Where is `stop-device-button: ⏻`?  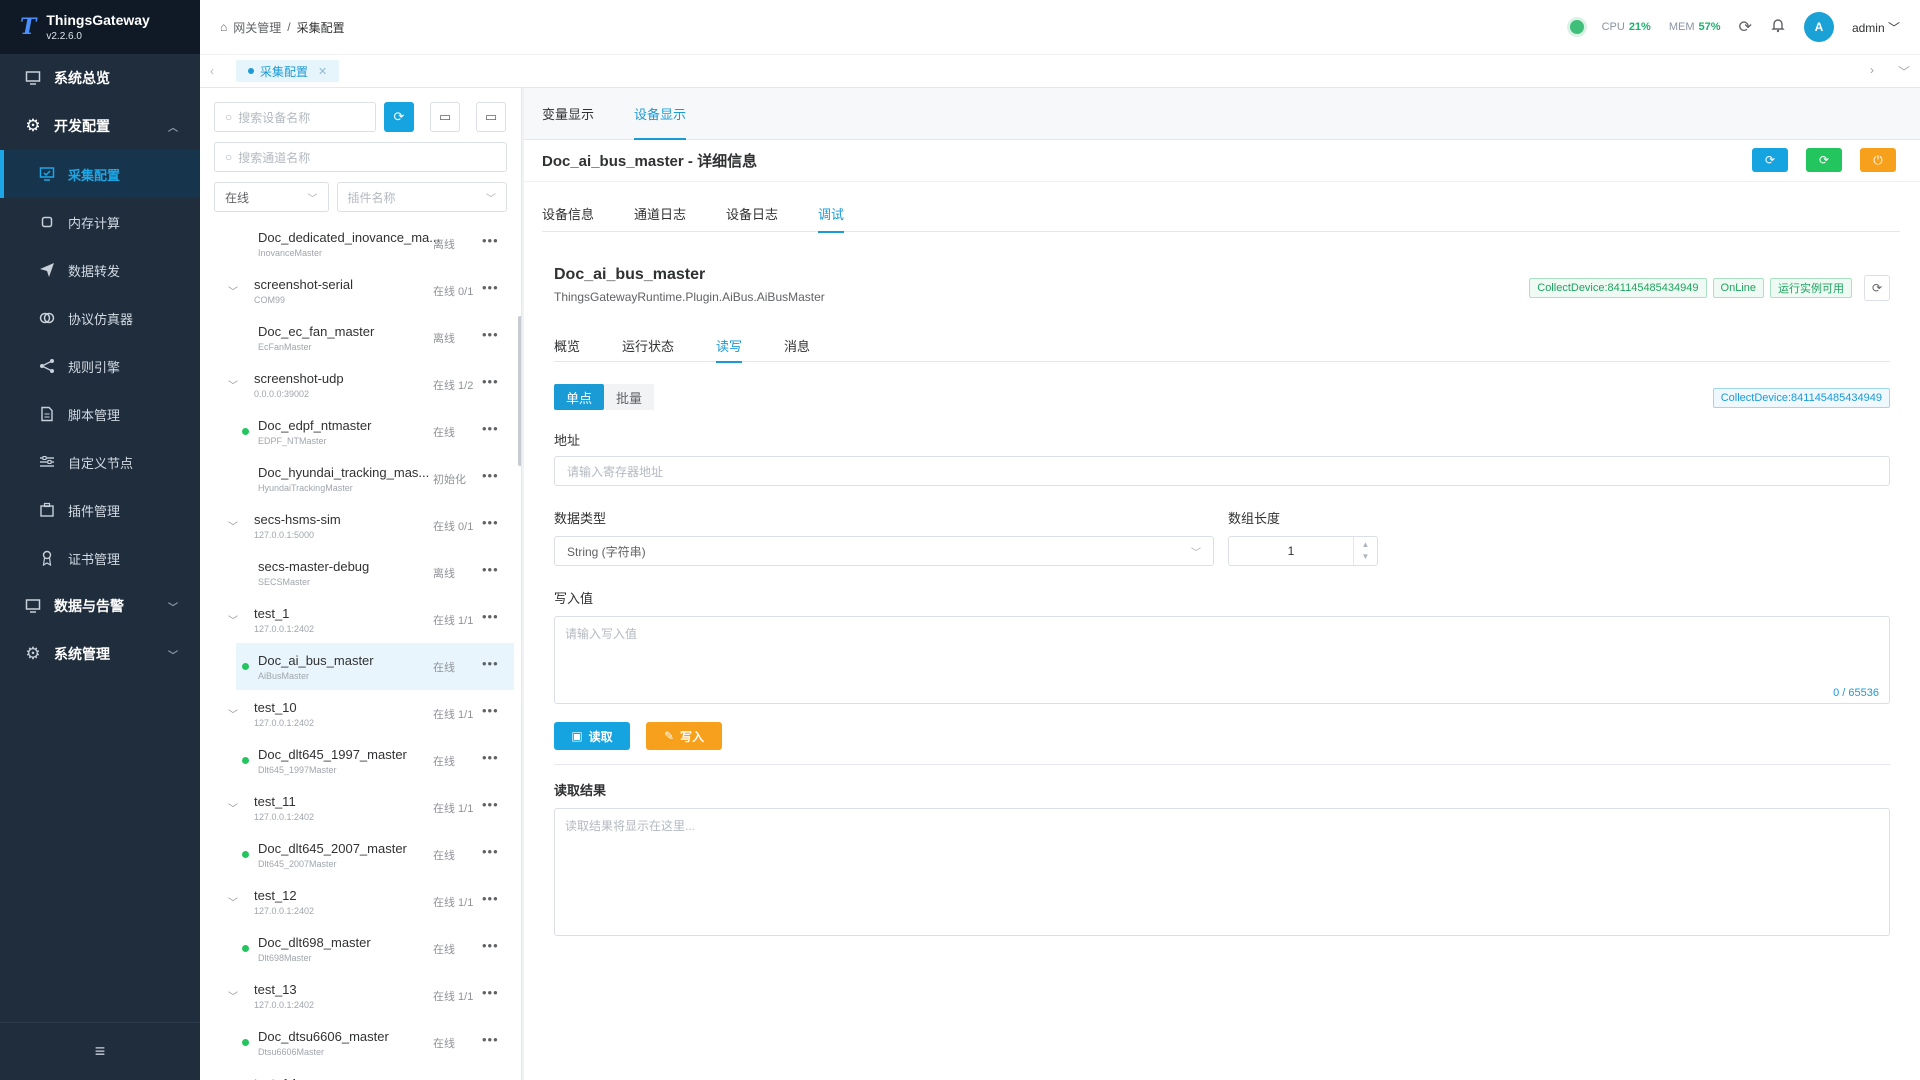 stop-device-button: ⏻ is located at coordinates (1878, 160).